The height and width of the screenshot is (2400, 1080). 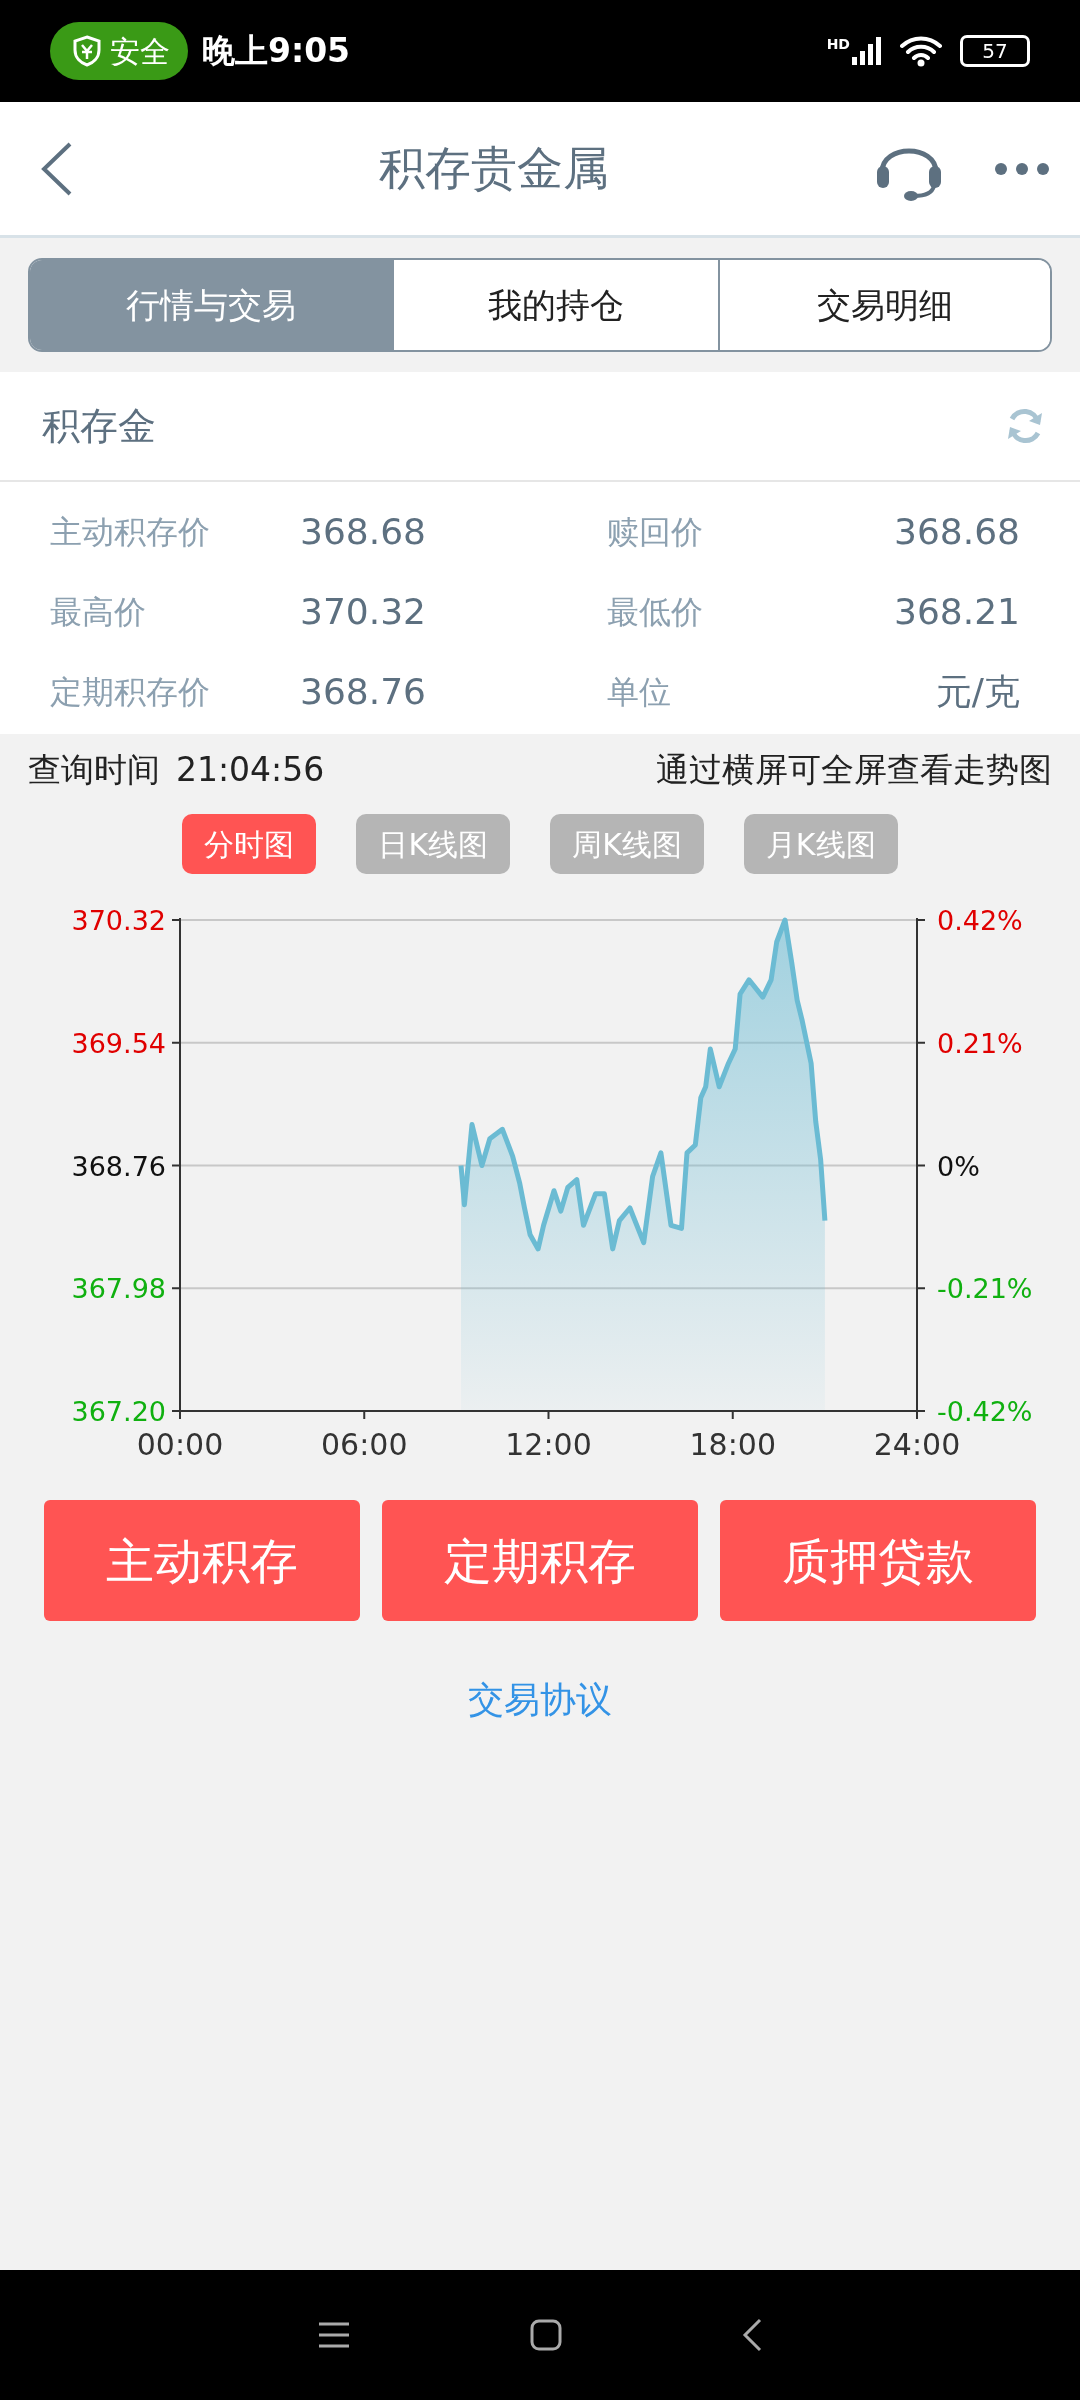 What do you see at coordinates (655, 612) in the screenshot?
I see `price-label: 最低价` at bounding box center [655, 612].